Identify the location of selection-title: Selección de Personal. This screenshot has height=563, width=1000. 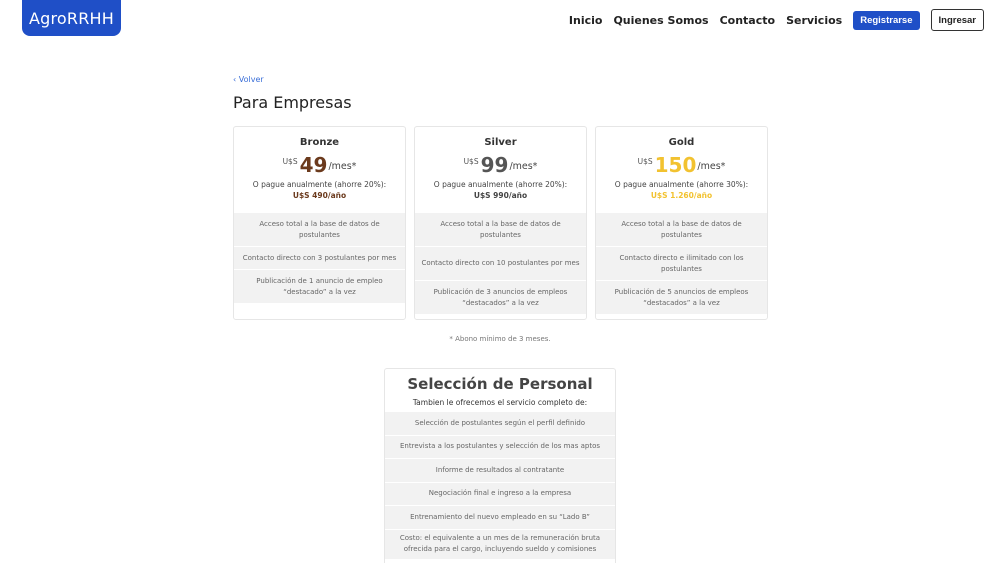
(500, 384).